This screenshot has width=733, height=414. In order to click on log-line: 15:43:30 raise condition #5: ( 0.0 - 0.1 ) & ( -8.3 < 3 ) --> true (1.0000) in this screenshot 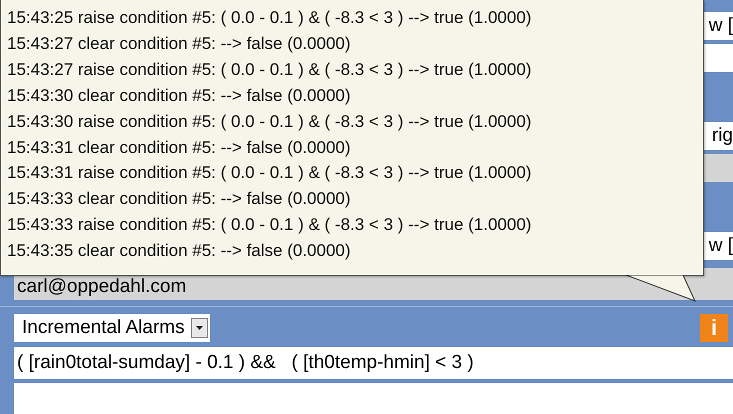, I will do `click(269, 121)`.